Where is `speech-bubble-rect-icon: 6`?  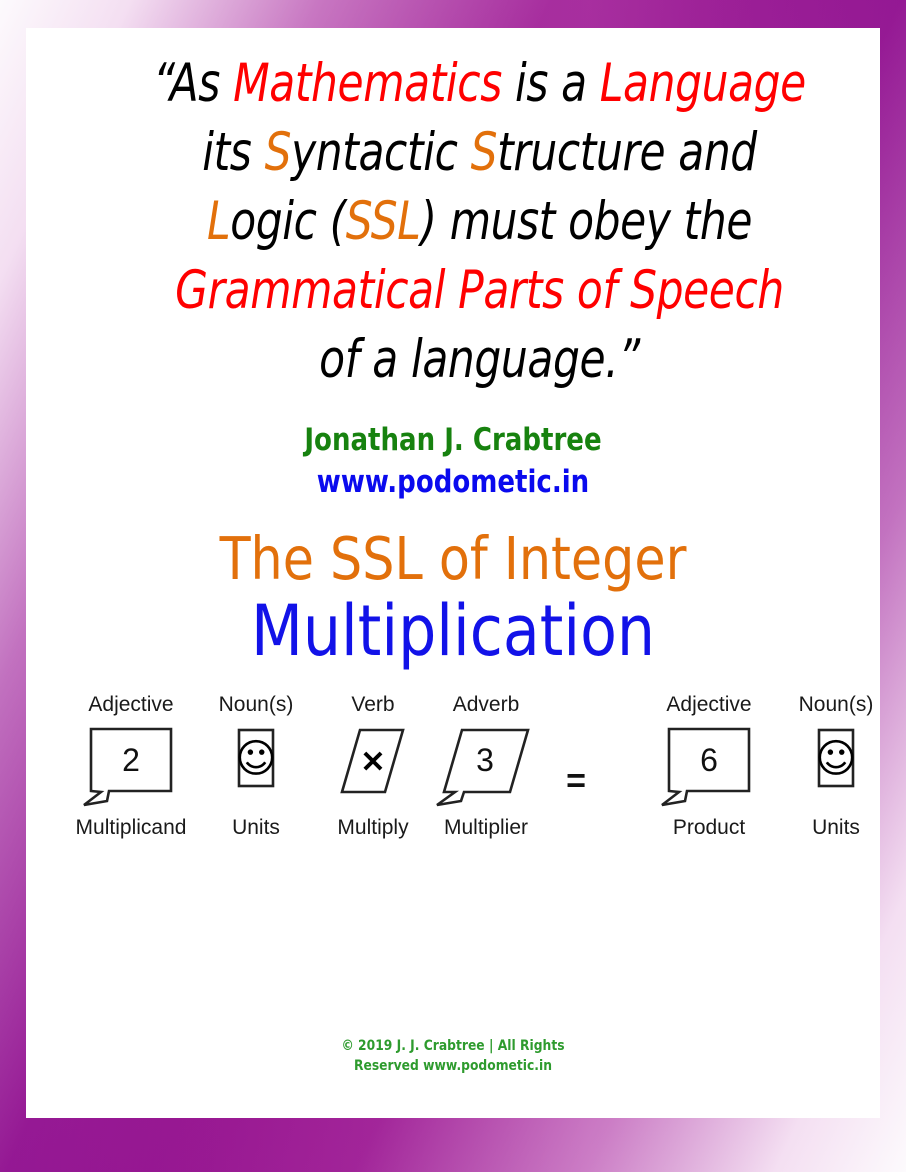
speech-bubble-rect-icon: 6 is located at coordinates (706, 767).